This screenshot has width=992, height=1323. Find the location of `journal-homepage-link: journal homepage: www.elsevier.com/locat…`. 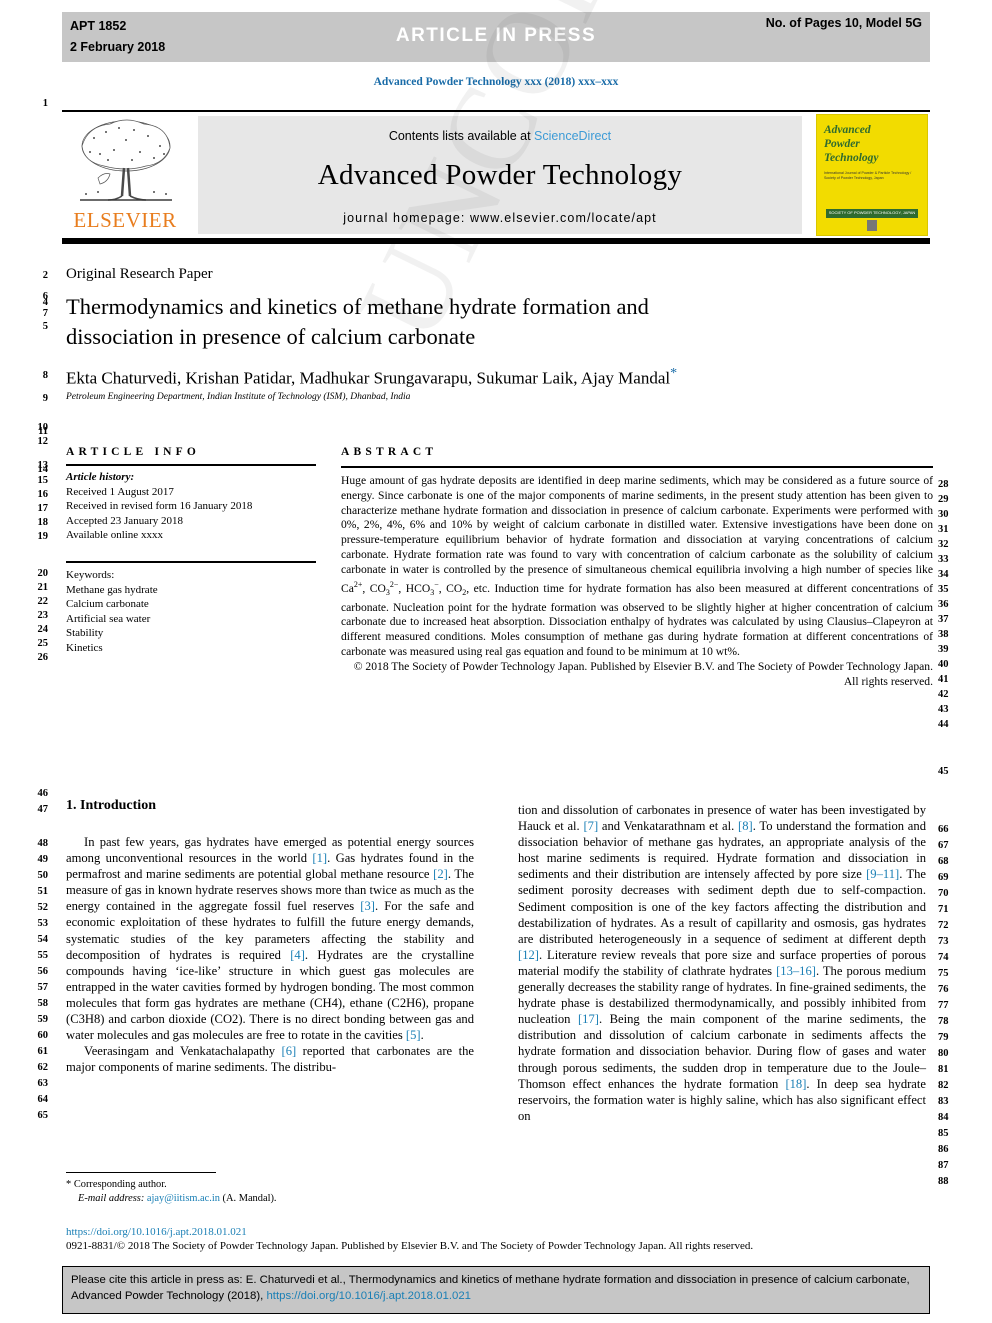

journal-homepage-link: journal homepage: www.elsevier.com/locat… is located at coordinates (500, 218).